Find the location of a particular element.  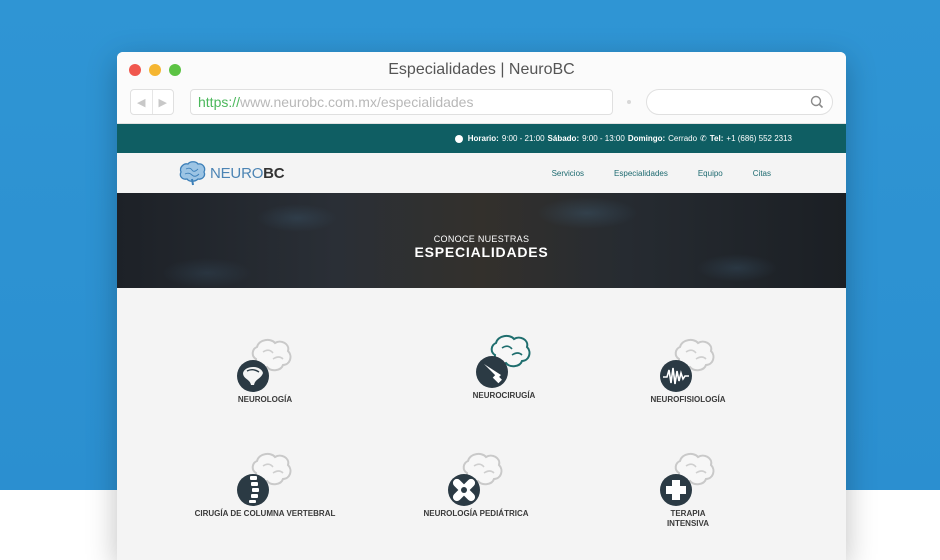

brain-logo-icon is located at coordinates (192, 173).